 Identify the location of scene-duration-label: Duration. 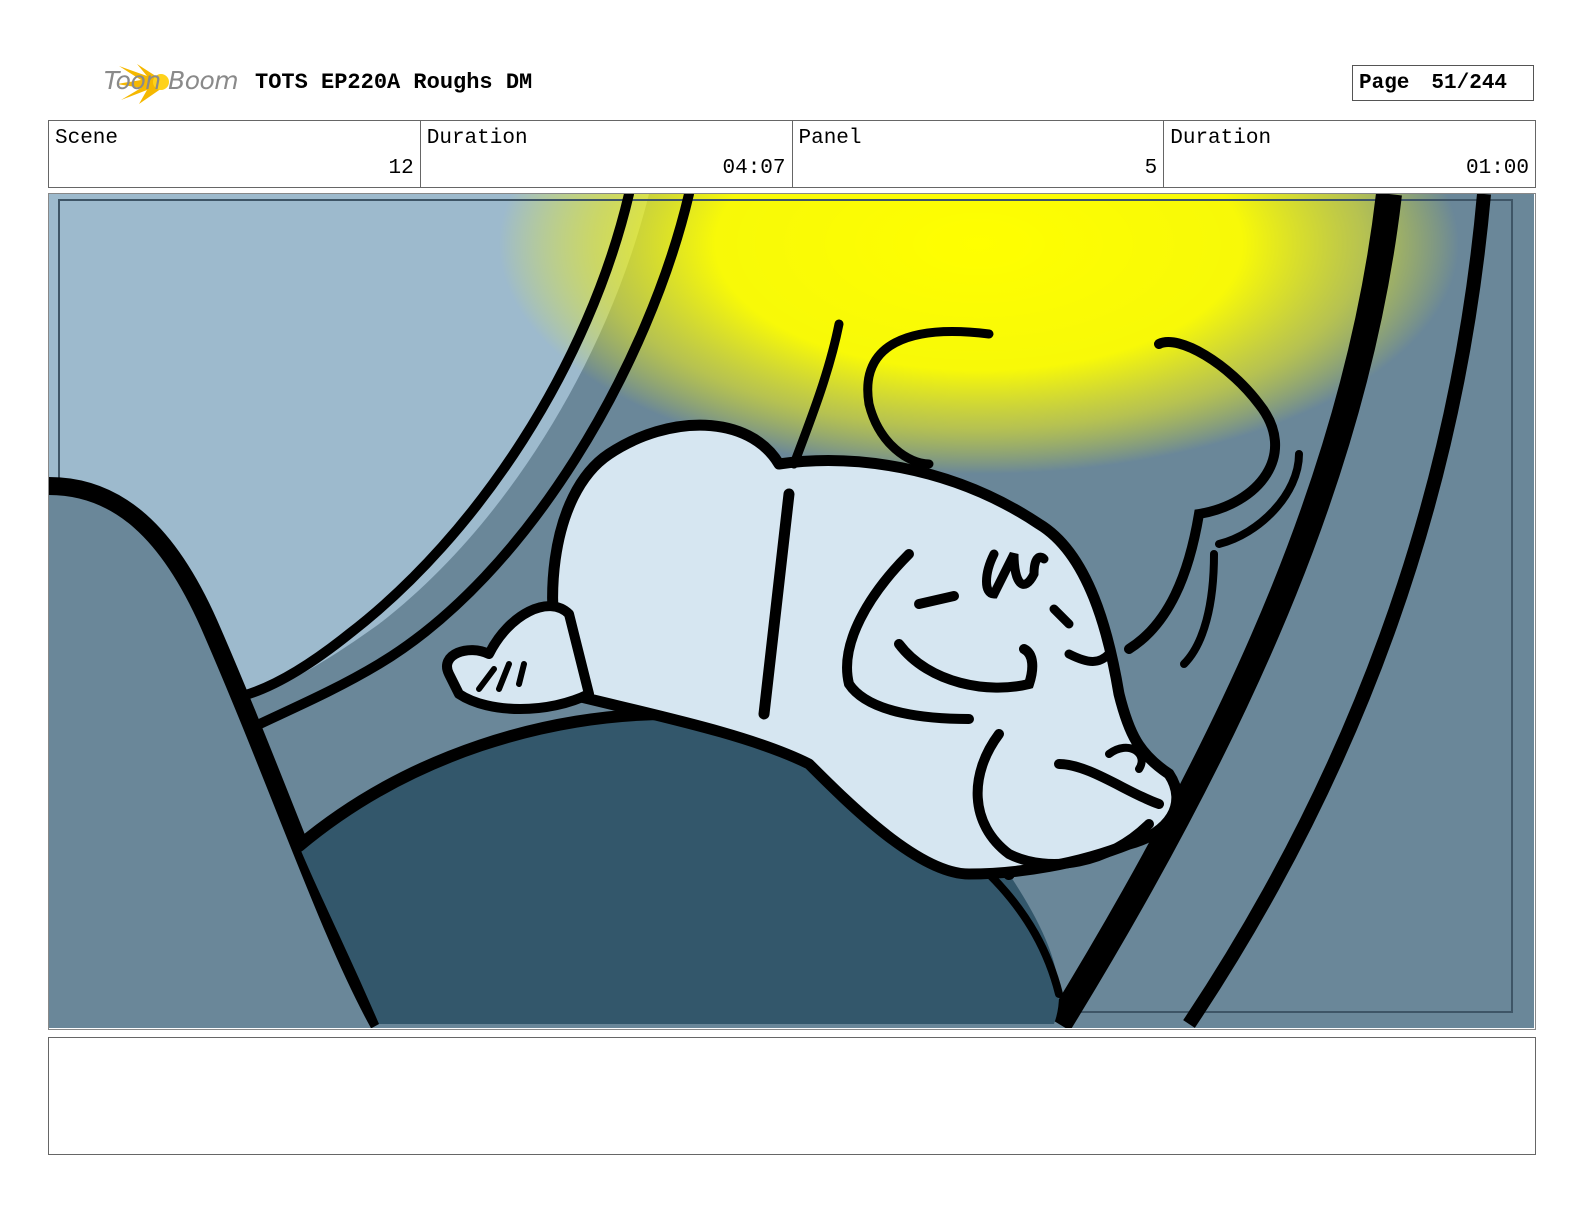
(477, 138).